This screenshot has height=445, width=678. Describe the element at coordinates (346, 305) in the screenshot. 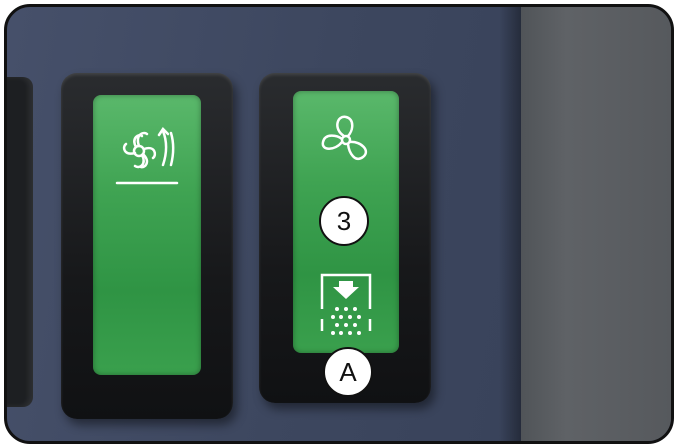

I see `defrost-vent-icon` at that location.